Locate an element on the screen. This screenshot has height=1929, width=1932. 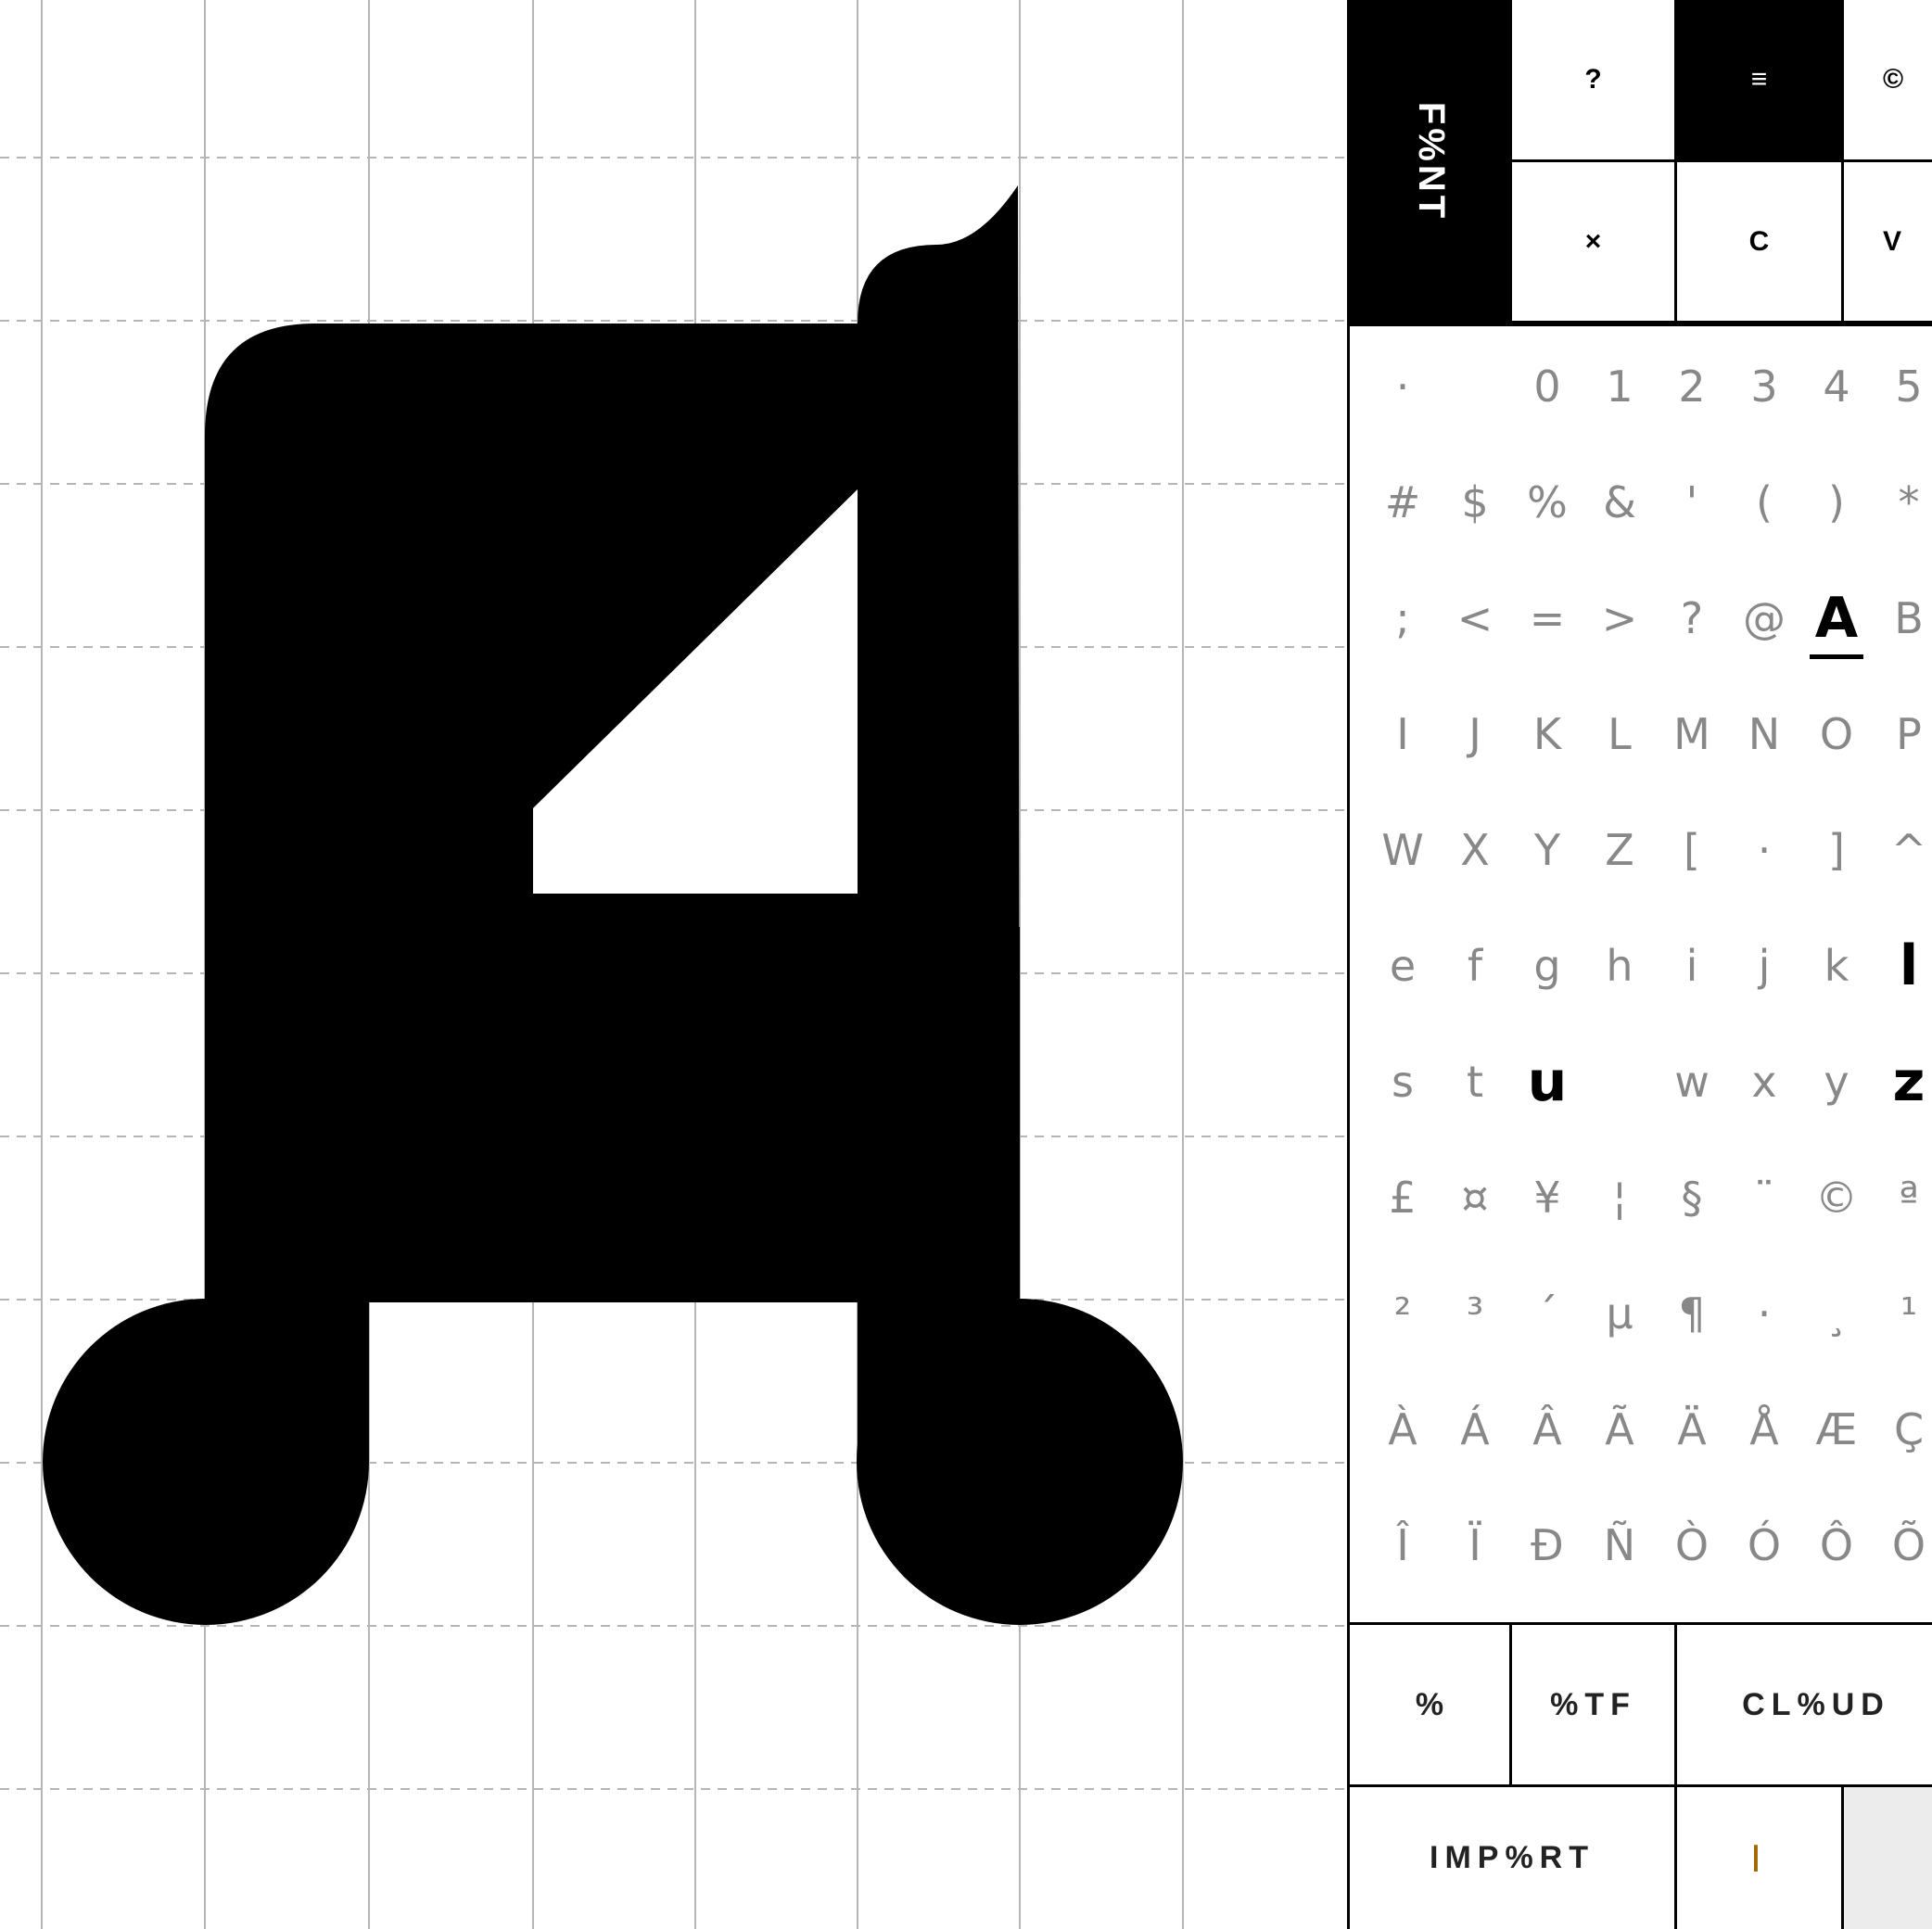
glyph-cell: Î is located at coordinates (1402, 1545).